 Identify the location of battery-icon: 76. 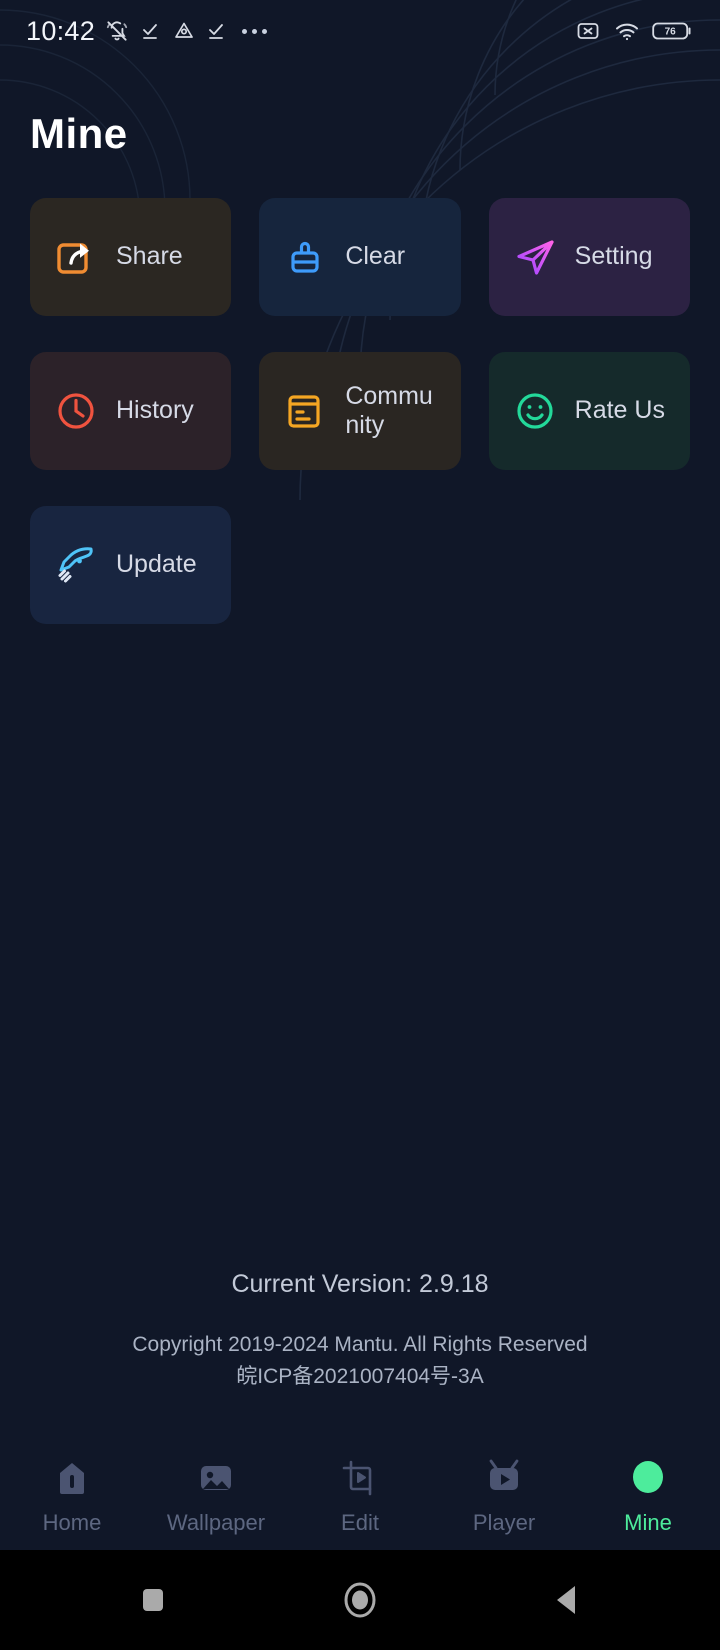
(671, 31).